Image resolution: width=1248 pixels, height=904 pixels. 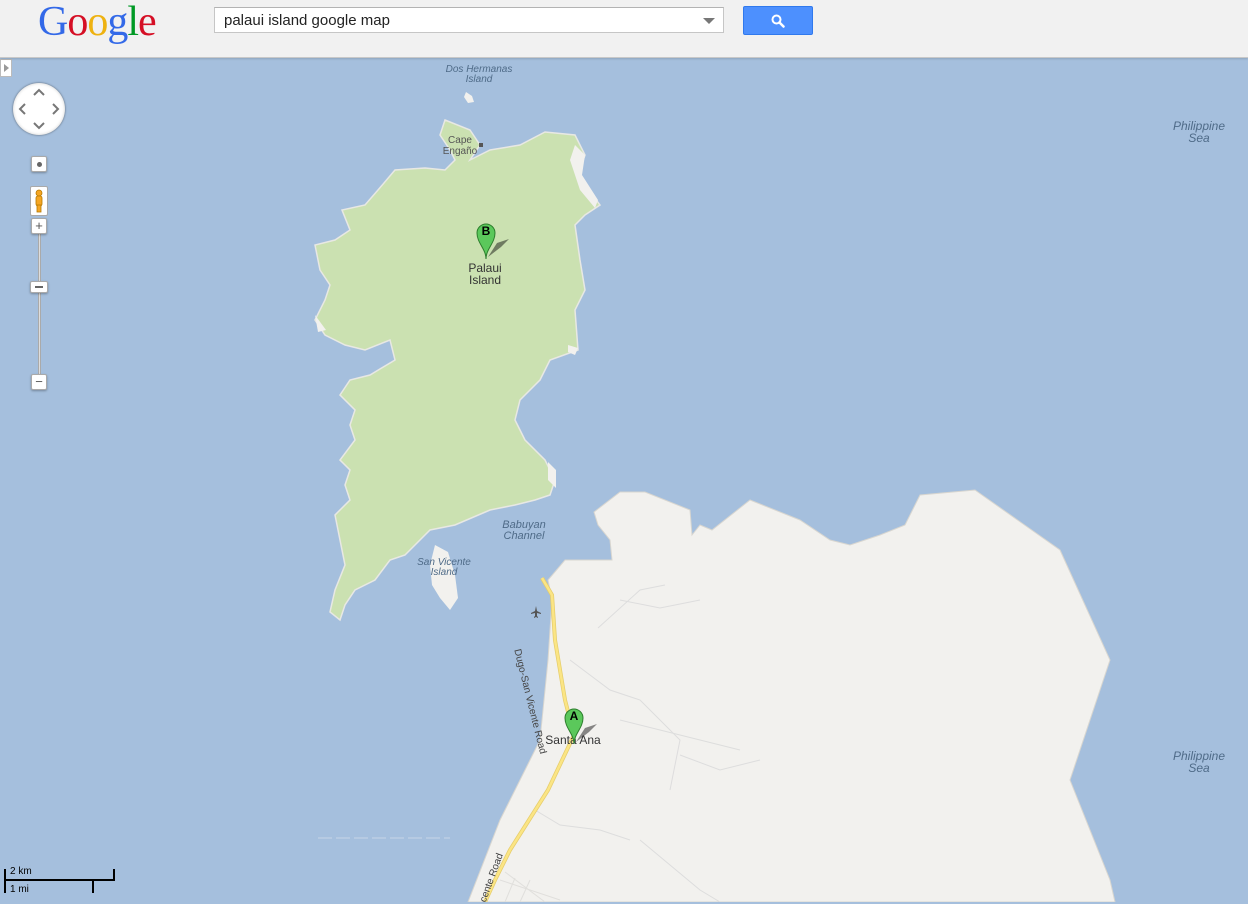 What do you see at coordinates (1199, 132) in the screenshot?
I see `philippine-sea-label-top: Philippine Sea` at bounding box center [1199, 132].